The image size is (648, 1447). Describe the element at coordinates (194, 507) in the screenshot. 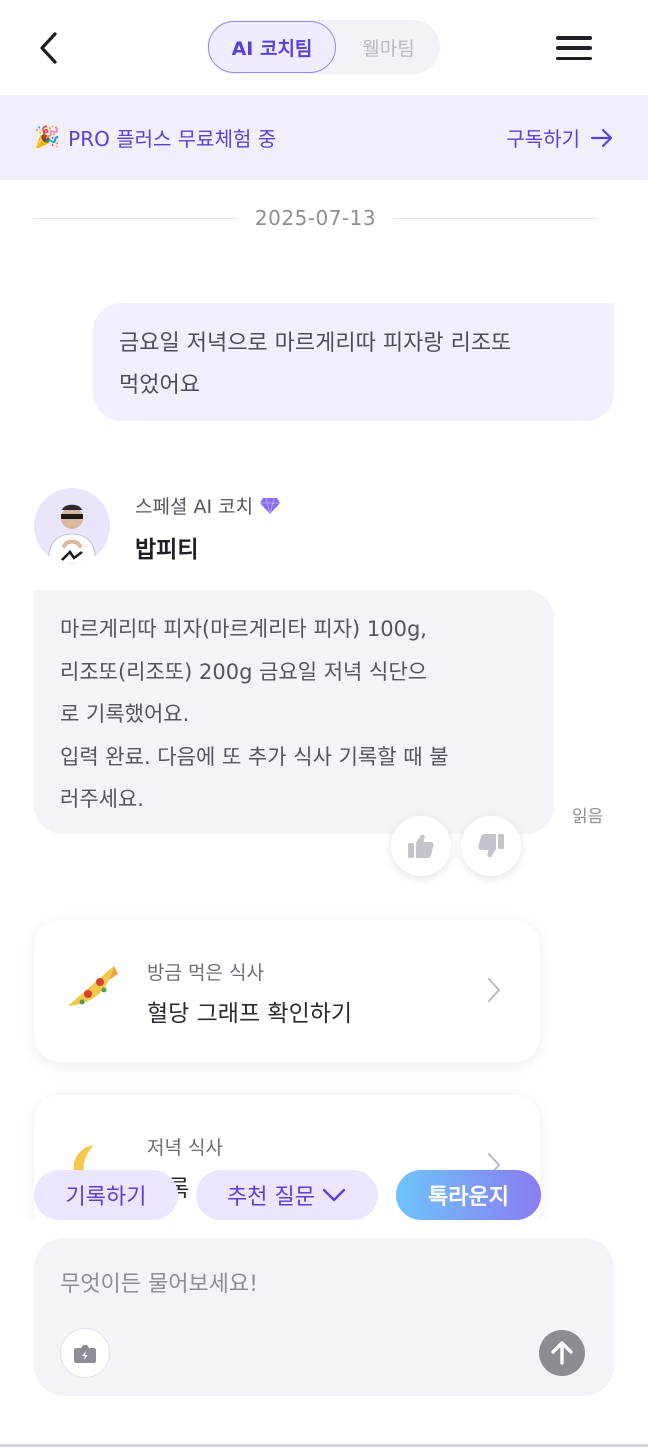

I see `coach-subtitle-text: 스페셜 AI 코치` at that location.